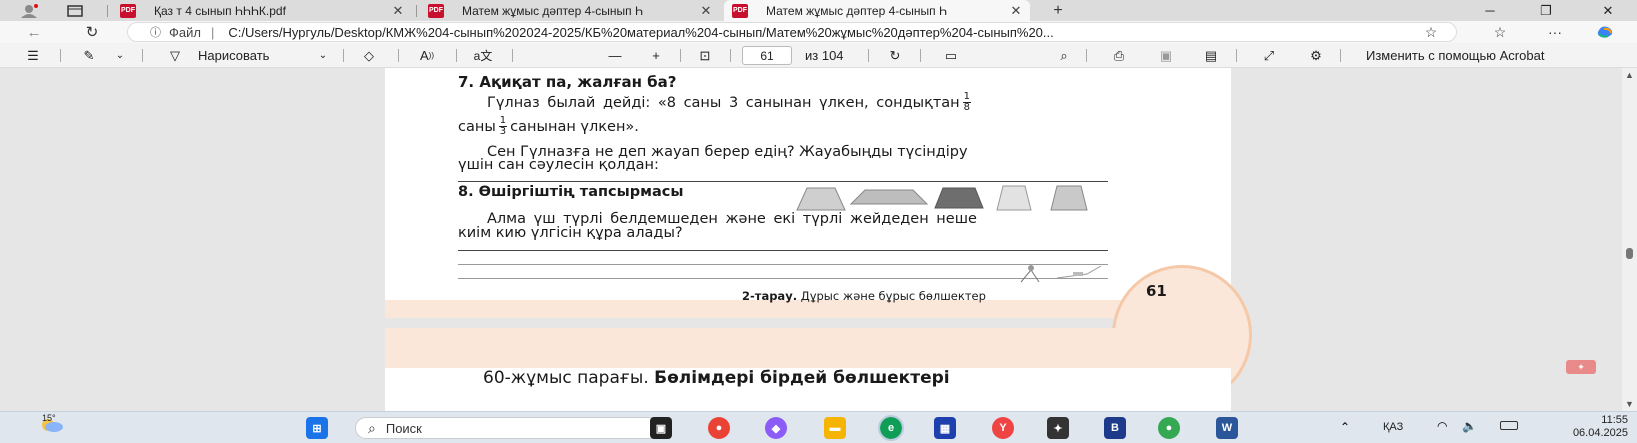 Image resolution: width=1637 pixels, height=443 pixels. I want to click on zoom-out-icon: —, so click(615, 55).